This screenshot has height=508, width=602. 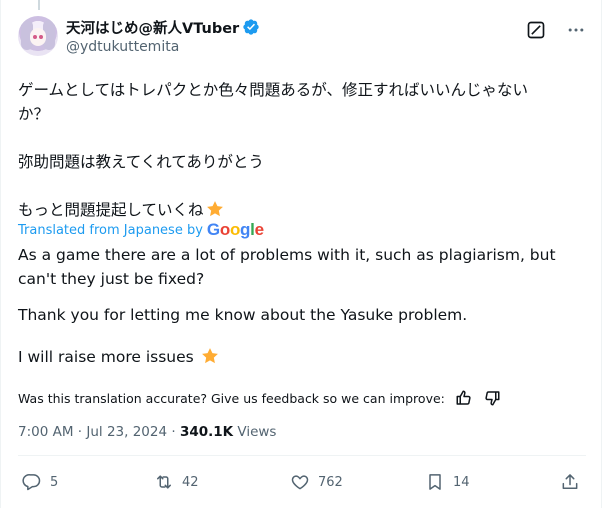 I want to click on share-button, so click(x=570, y=482).